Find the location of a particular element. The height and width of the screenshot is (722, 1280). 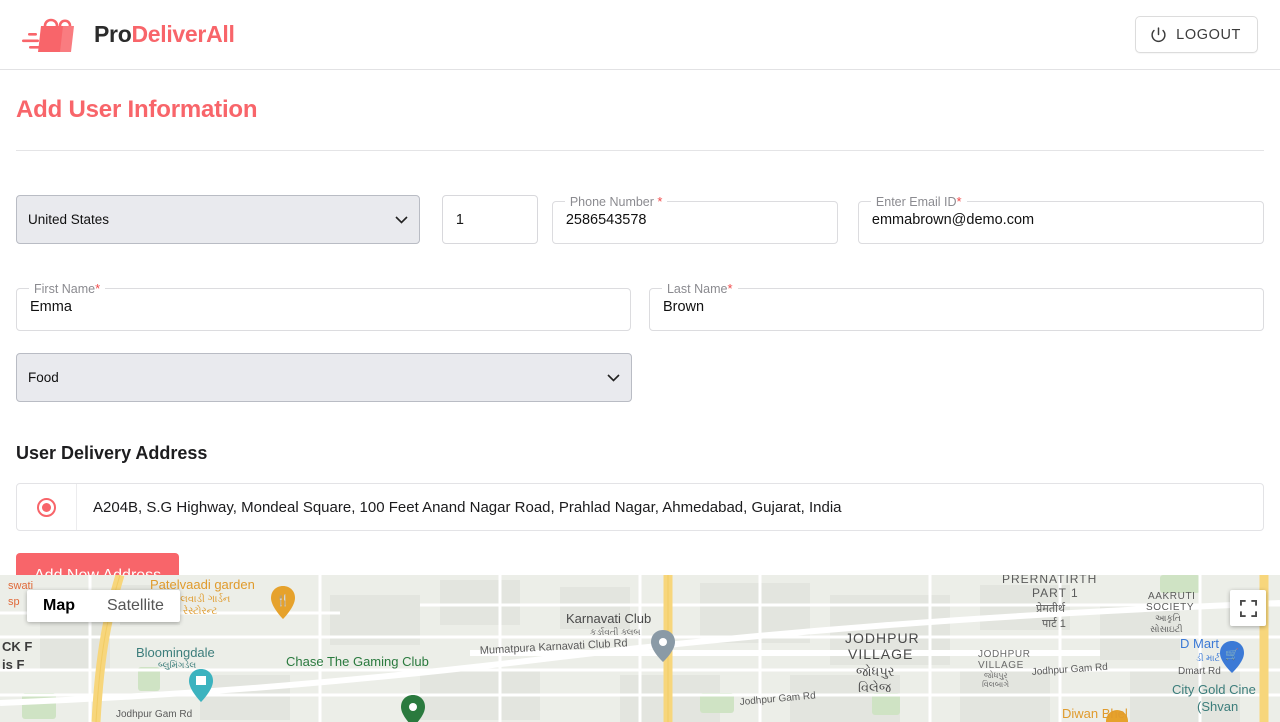

phone-input is located at coordinates (695, 219).